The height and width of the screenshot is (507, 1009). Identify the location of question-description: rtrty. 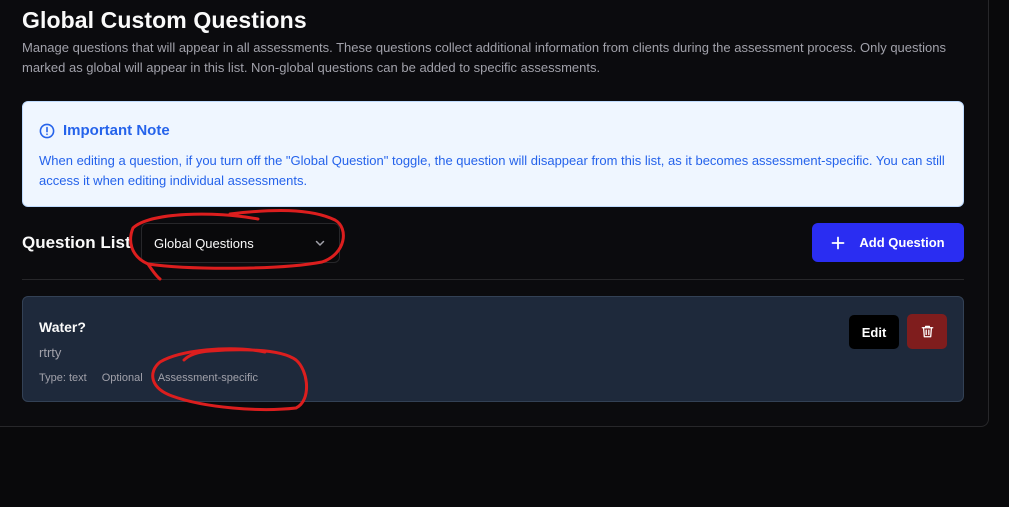
(50, 352).